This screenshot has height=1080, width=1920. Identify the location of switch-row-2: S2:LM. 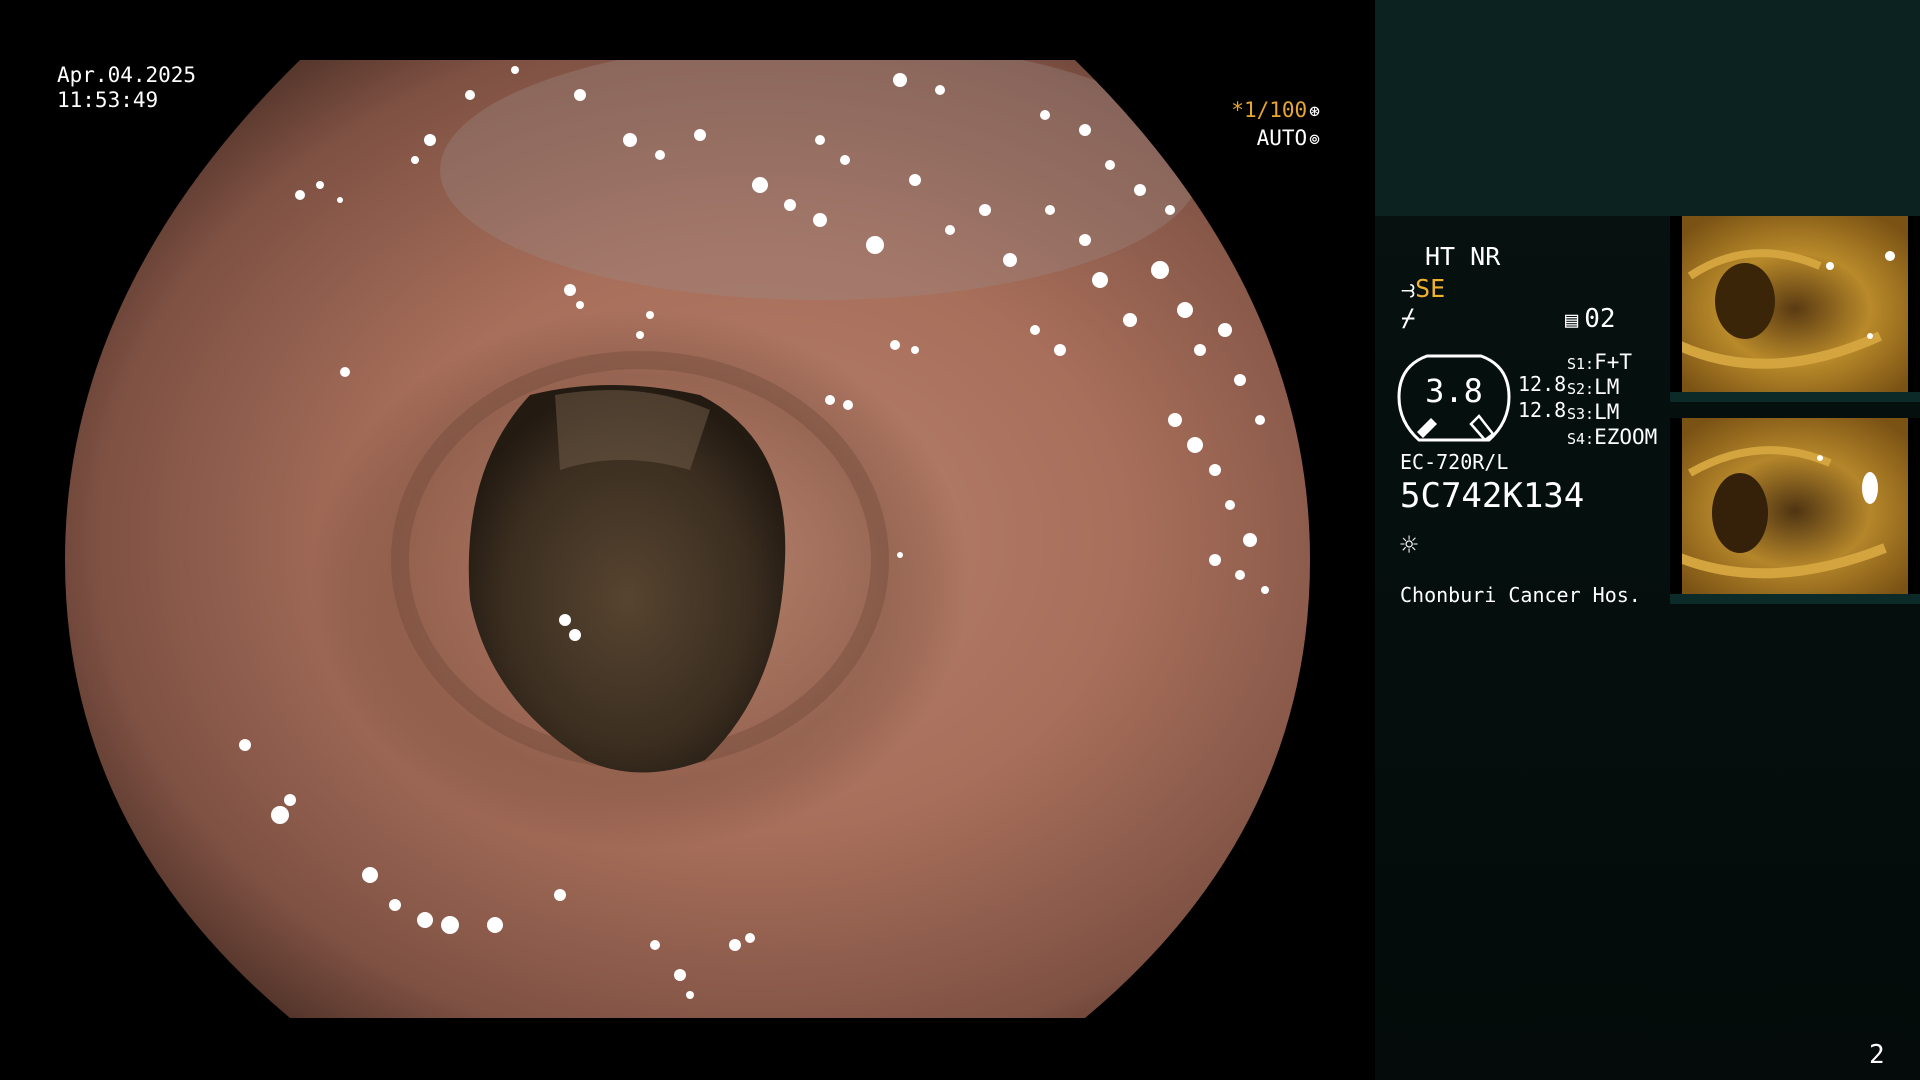
(1593, 387).